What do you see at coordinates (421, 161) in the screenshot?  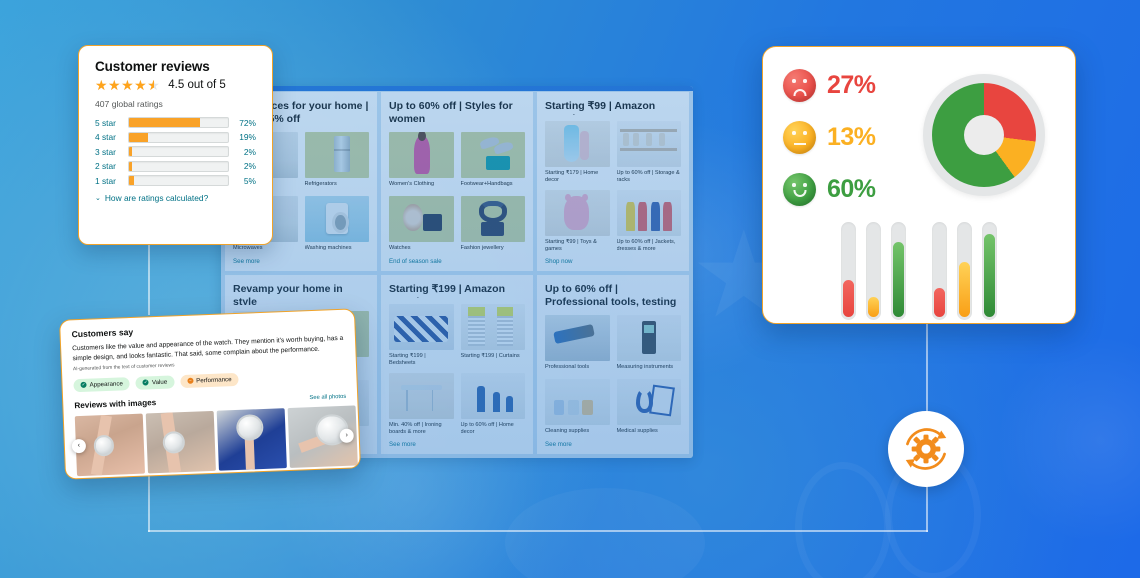 I see `amazon-tile: Women's Clothing` at bounding box center [421, 161].